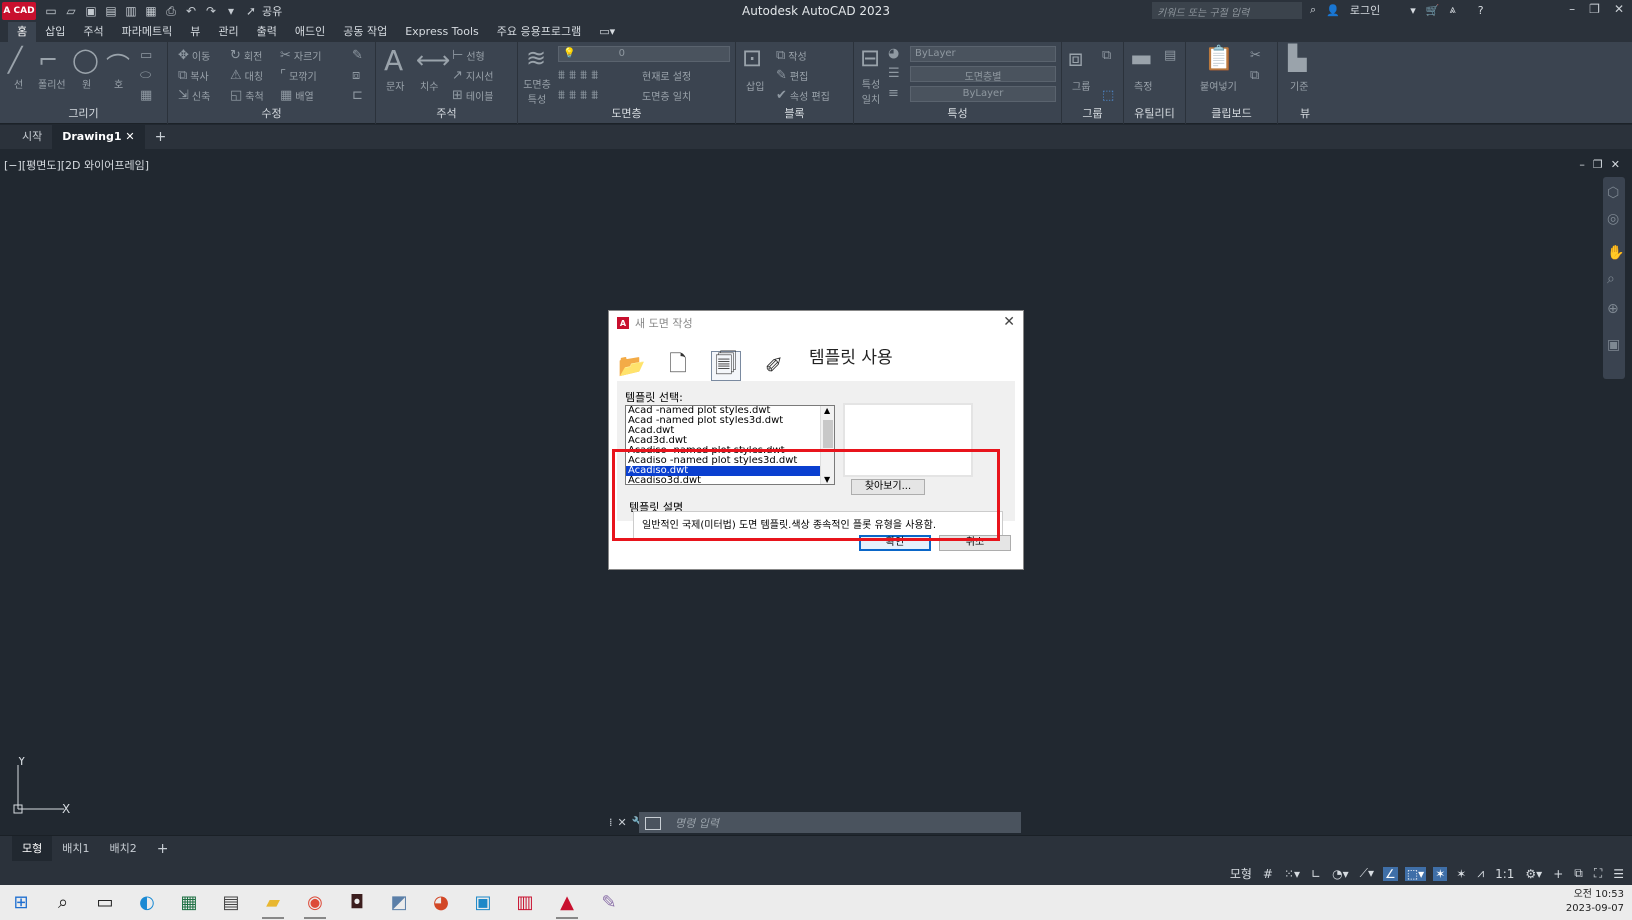 The image size is (1632, 920). I want to click on object-snap-tracking-icon: ∠, so click(1390, 873).